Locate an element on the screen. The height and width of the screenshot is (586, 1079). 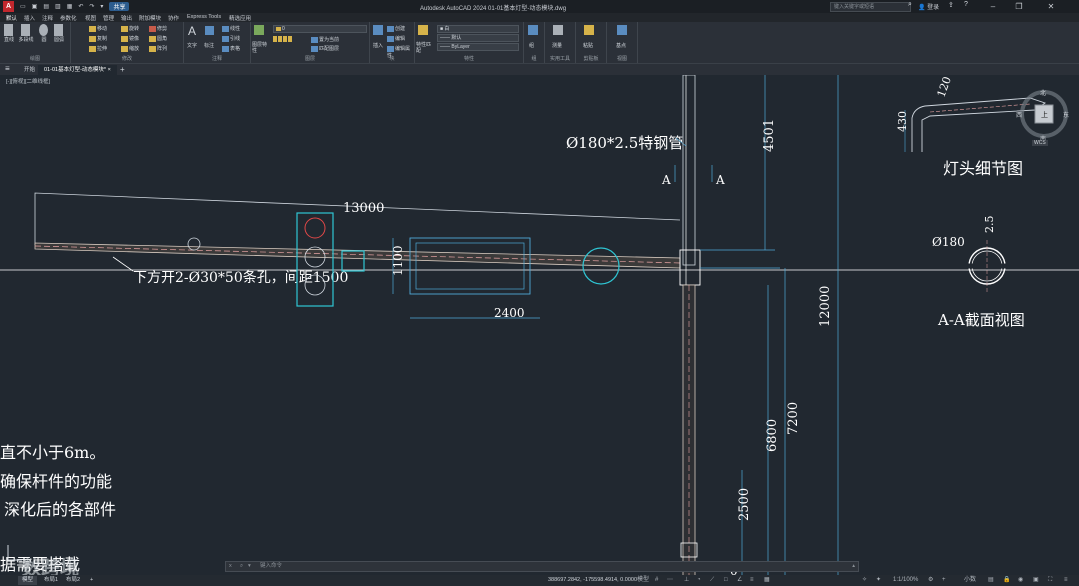
leader-button: 引线 is located at coordinates (231, 38).